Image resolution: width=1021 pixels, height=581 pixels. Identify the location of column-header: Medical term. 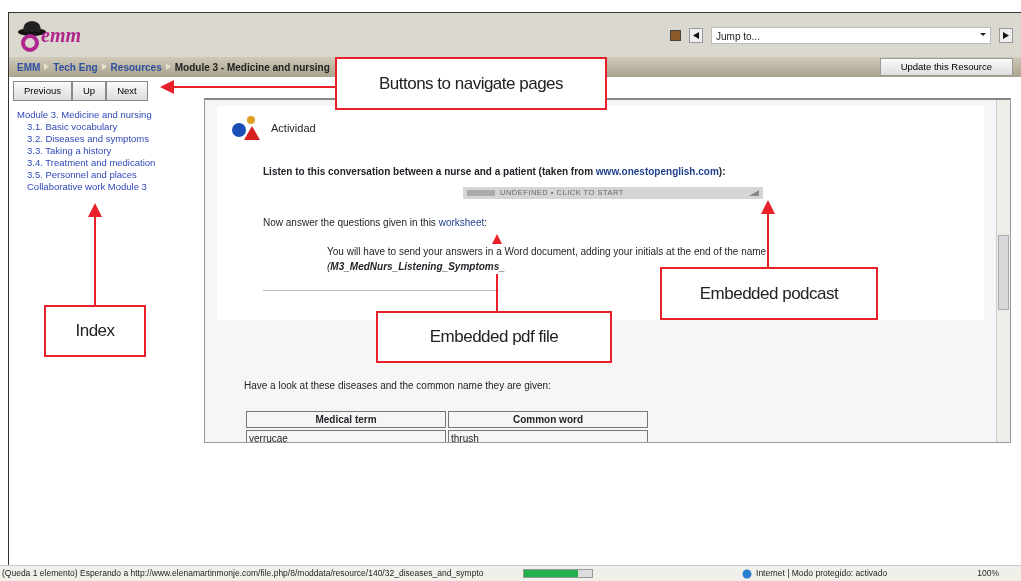
(346, 419).